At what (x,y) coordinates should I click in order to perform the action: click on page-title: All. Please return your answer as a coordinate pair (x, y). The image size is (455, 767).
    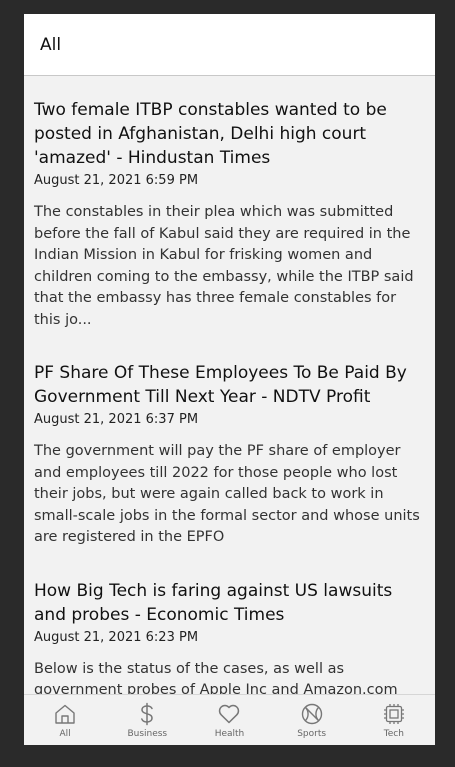
    Looking at the image, I should click on (51, 44).